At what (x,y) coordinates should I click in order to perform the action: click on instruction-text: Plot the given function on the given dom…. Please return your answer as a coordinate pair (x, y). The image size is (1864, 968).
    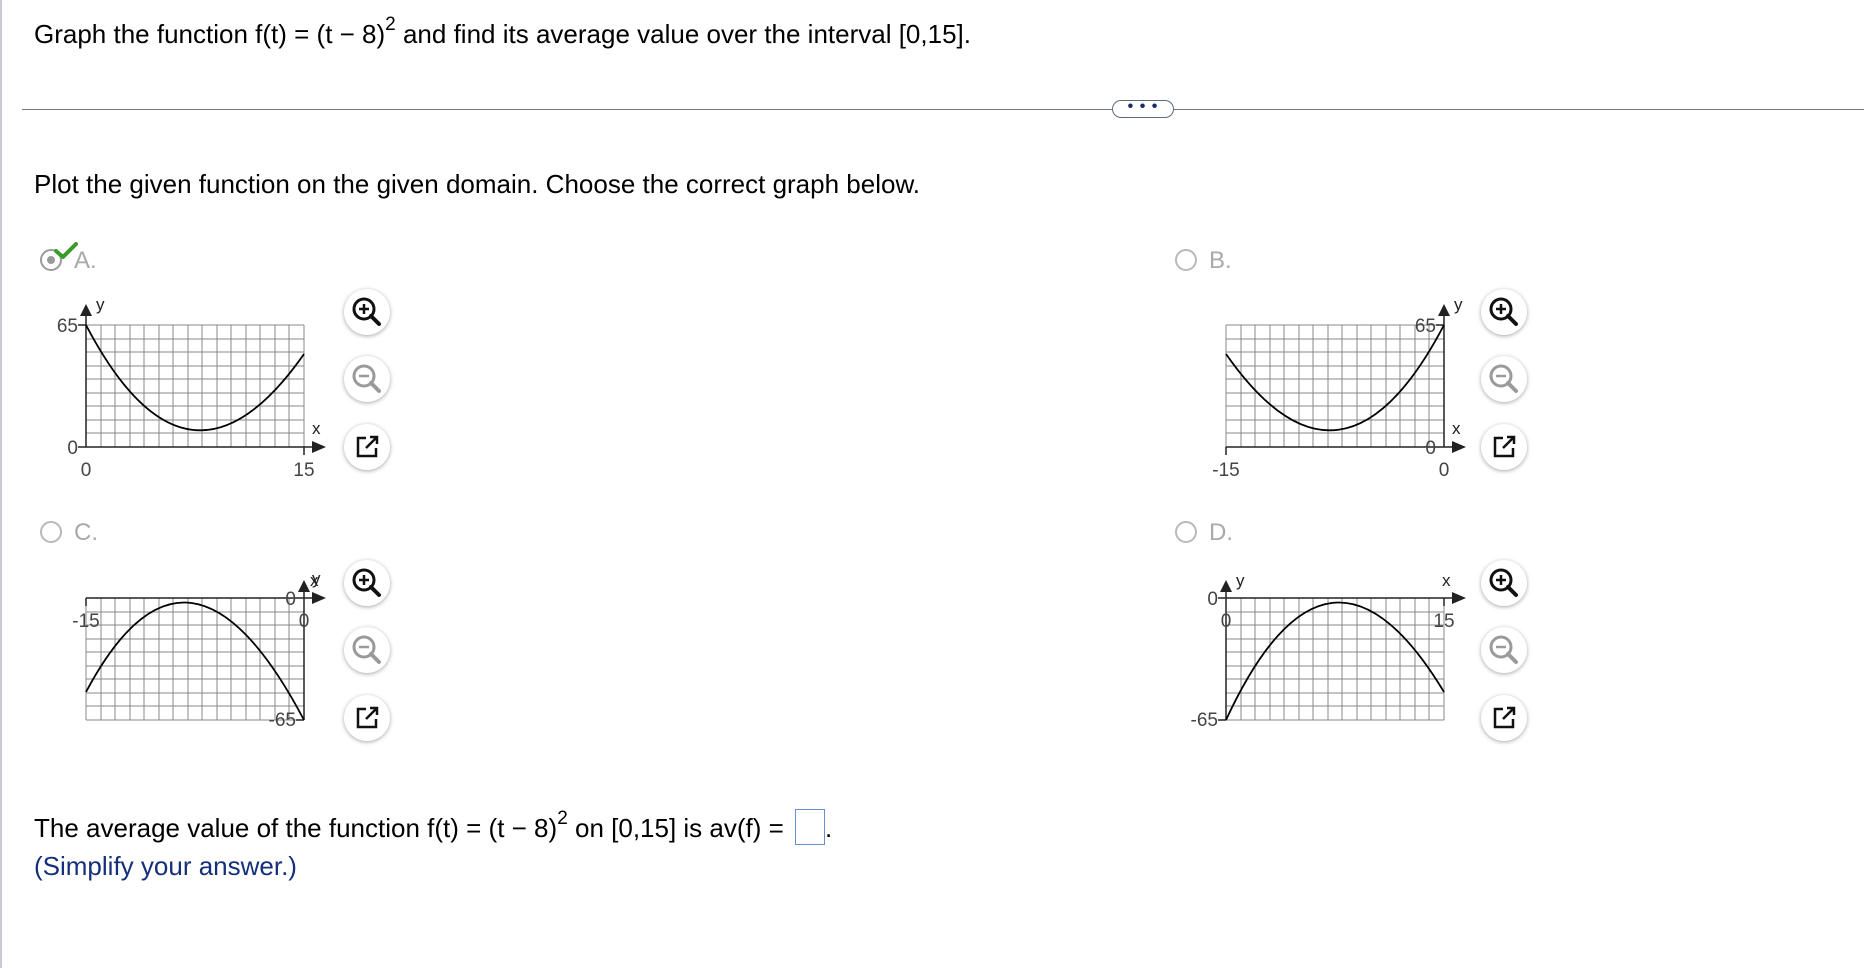
    Looking at the image, I should click on (477, 184).